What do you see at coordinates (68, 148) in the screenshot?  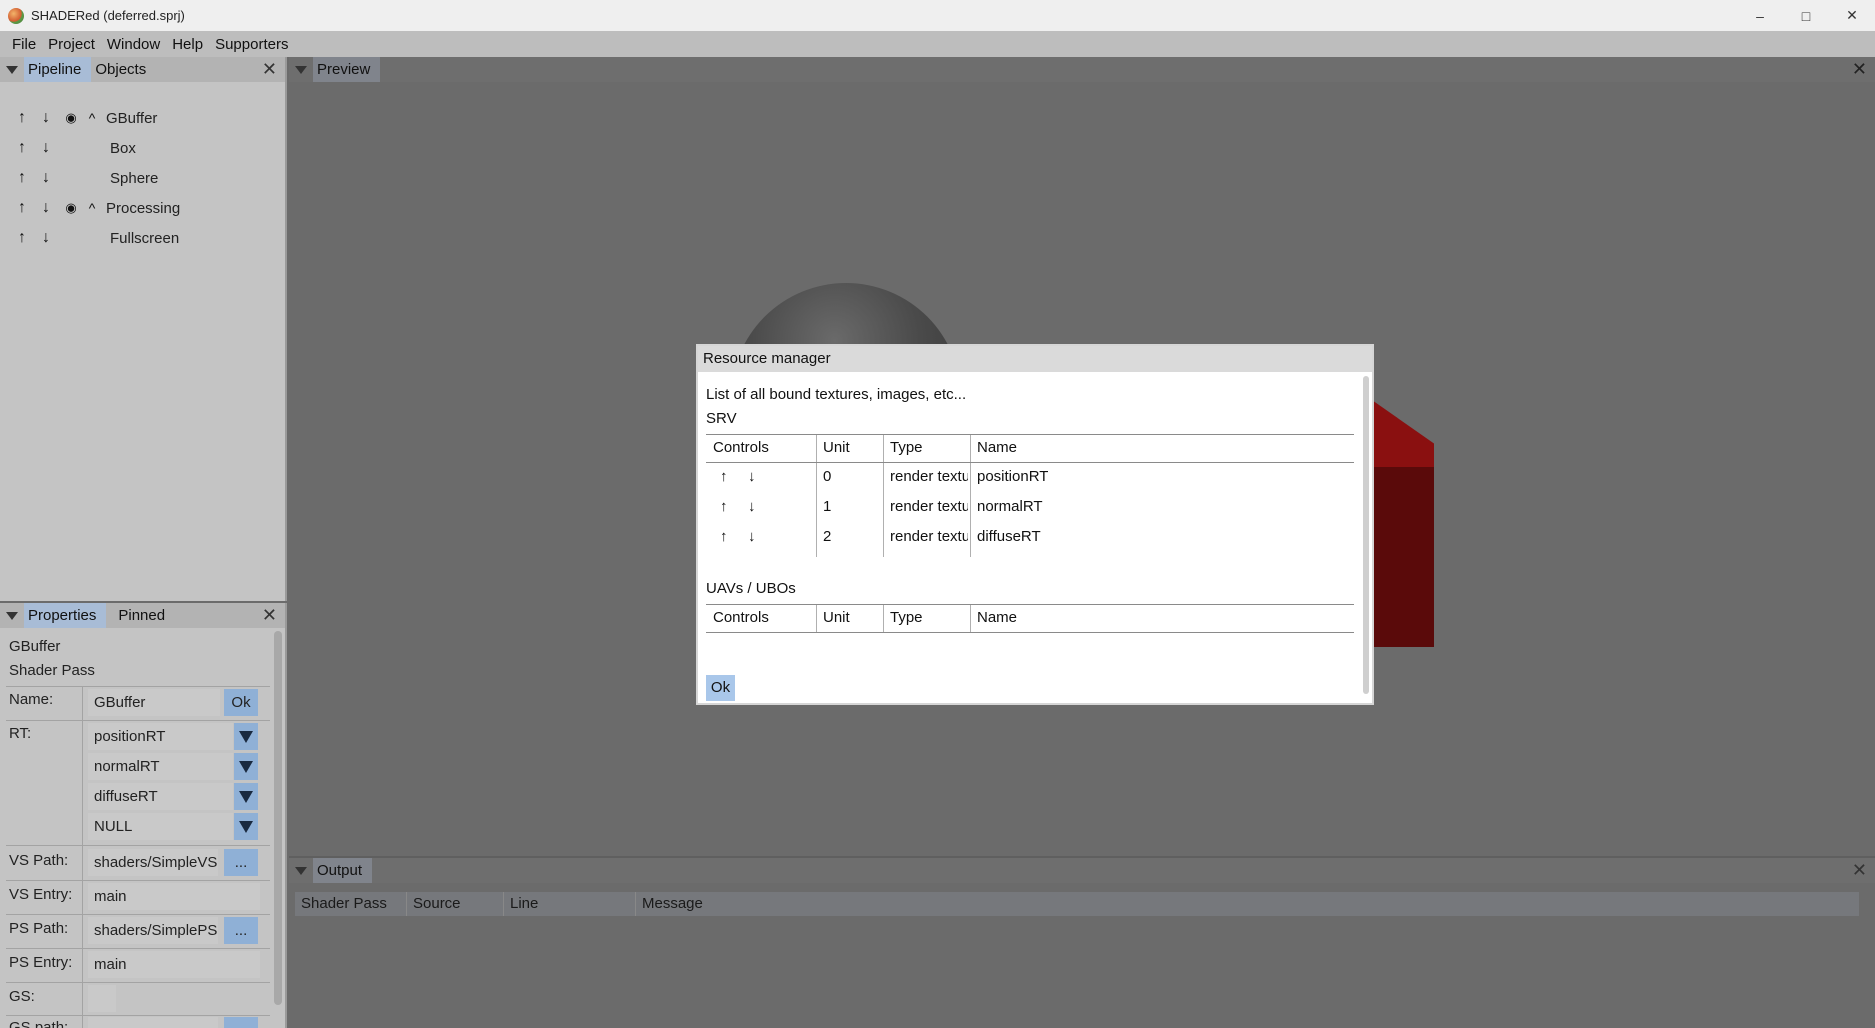 I see `pipeline-item-box: ↑ ↓ Box` at bounding box center [68, 148].